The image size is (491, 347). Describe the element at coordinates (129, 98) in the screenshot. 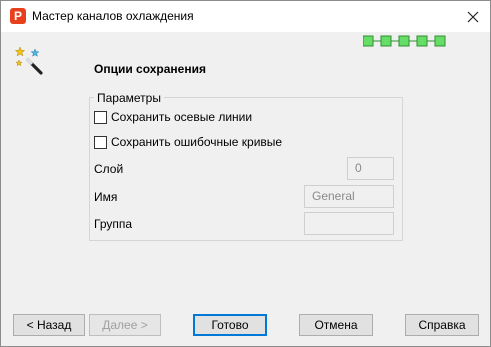

I see `parameters-group-title: Параметры` at that location.